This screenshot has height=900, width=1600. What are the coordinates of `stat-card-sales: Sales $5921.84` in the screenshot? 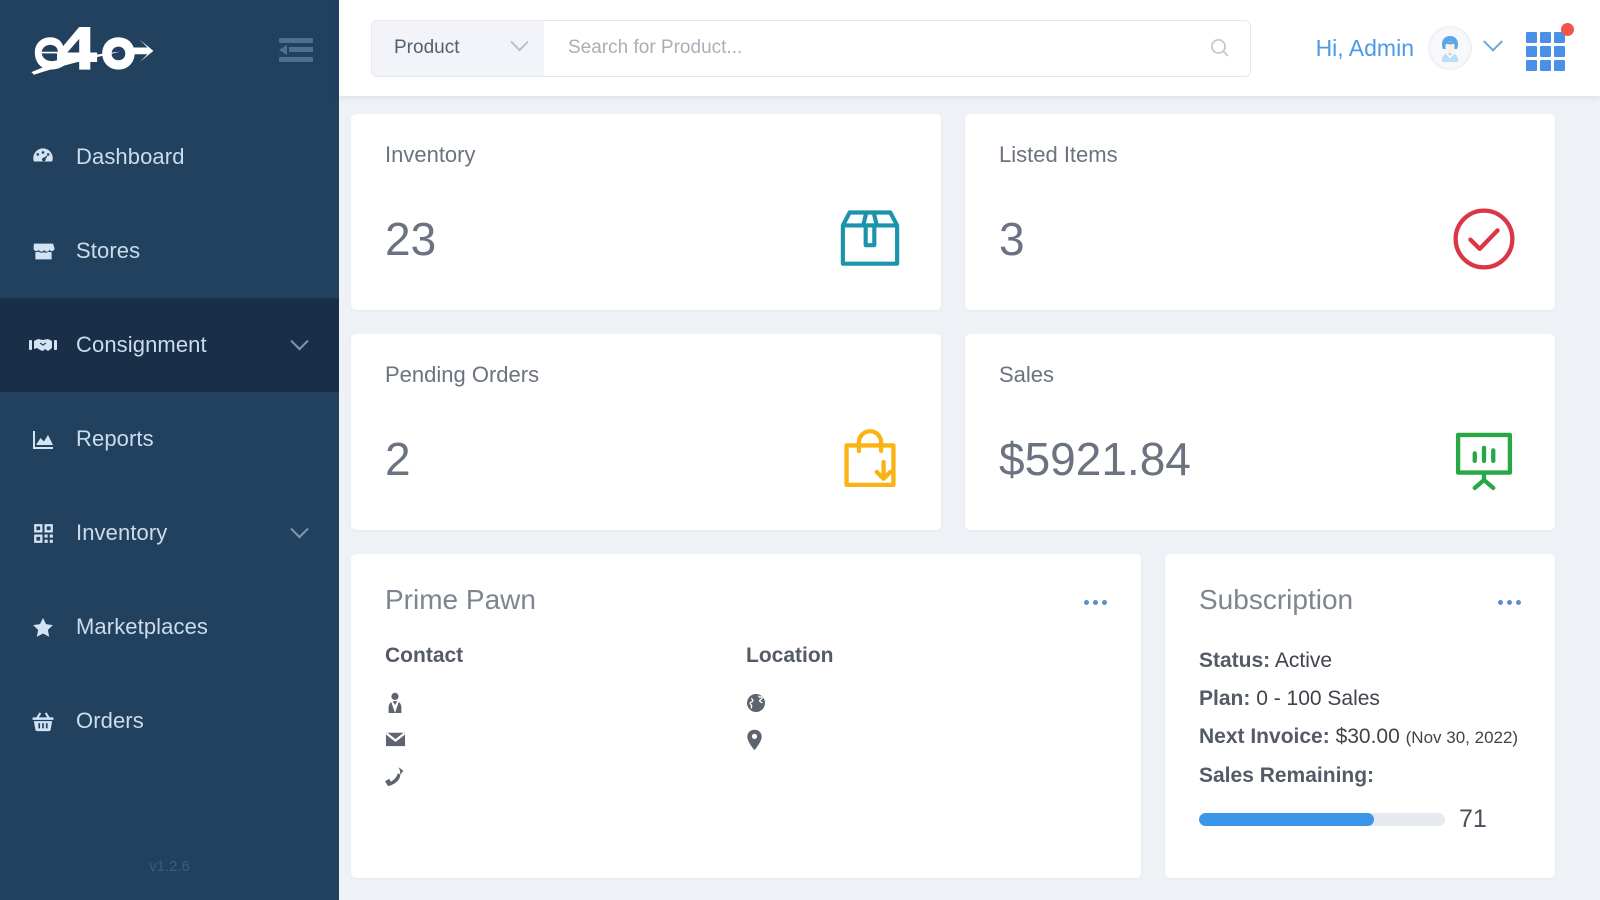 It's located at (1260, 432).